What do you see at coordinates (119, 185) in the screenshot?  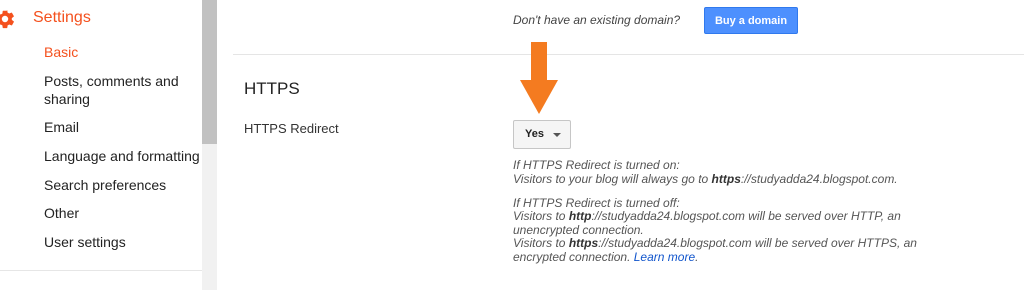 I see `sidebar-item-search-preferences: Search preferences` at bounding box center [119, 185].